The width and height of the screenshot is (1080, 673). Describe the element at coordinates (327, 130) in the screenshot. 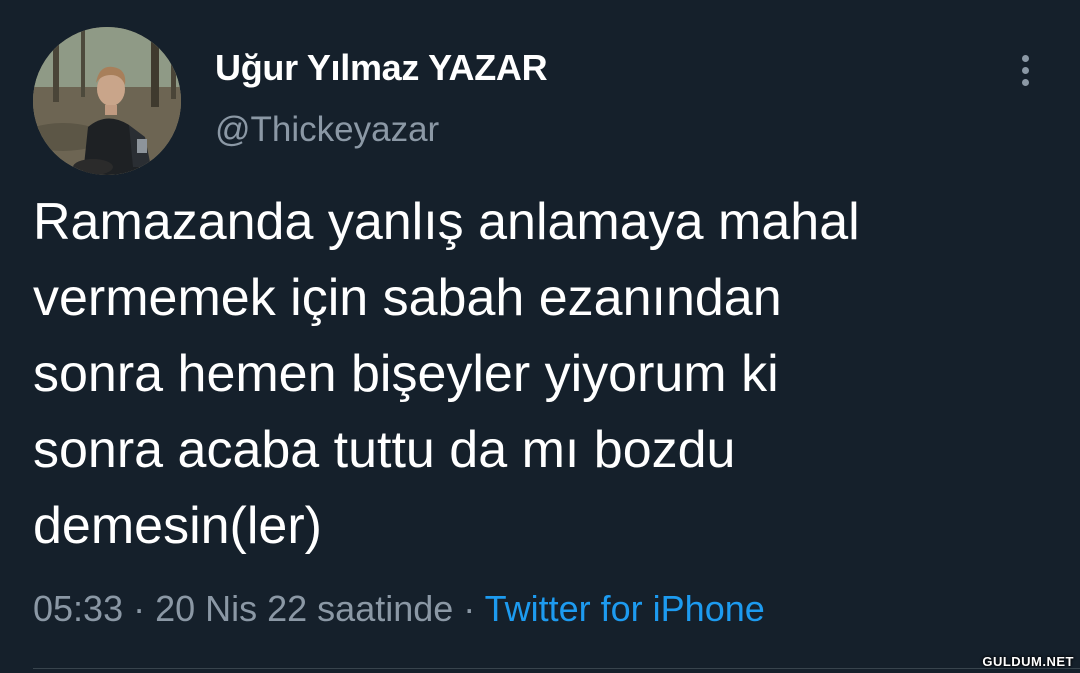

I see `author-handle: @Thickeyazar` at that location.